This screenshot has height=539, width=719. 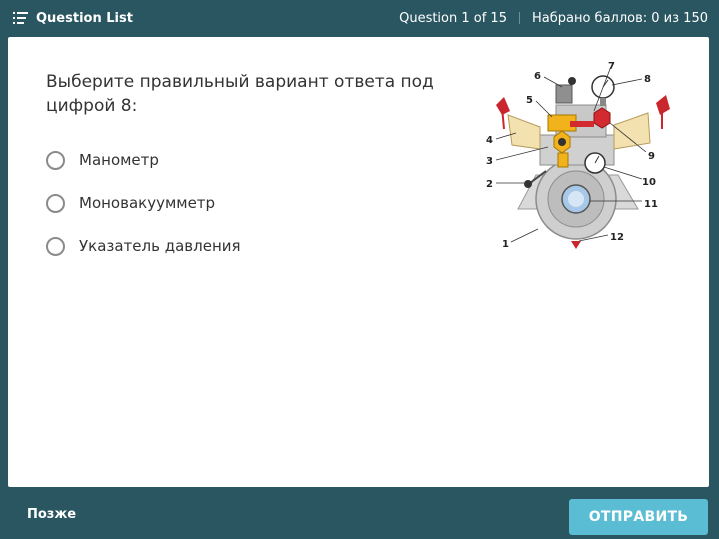 I want to click on bottom-bar: Позже ОТПРАВИТЬ, so click(x=359, y=513).